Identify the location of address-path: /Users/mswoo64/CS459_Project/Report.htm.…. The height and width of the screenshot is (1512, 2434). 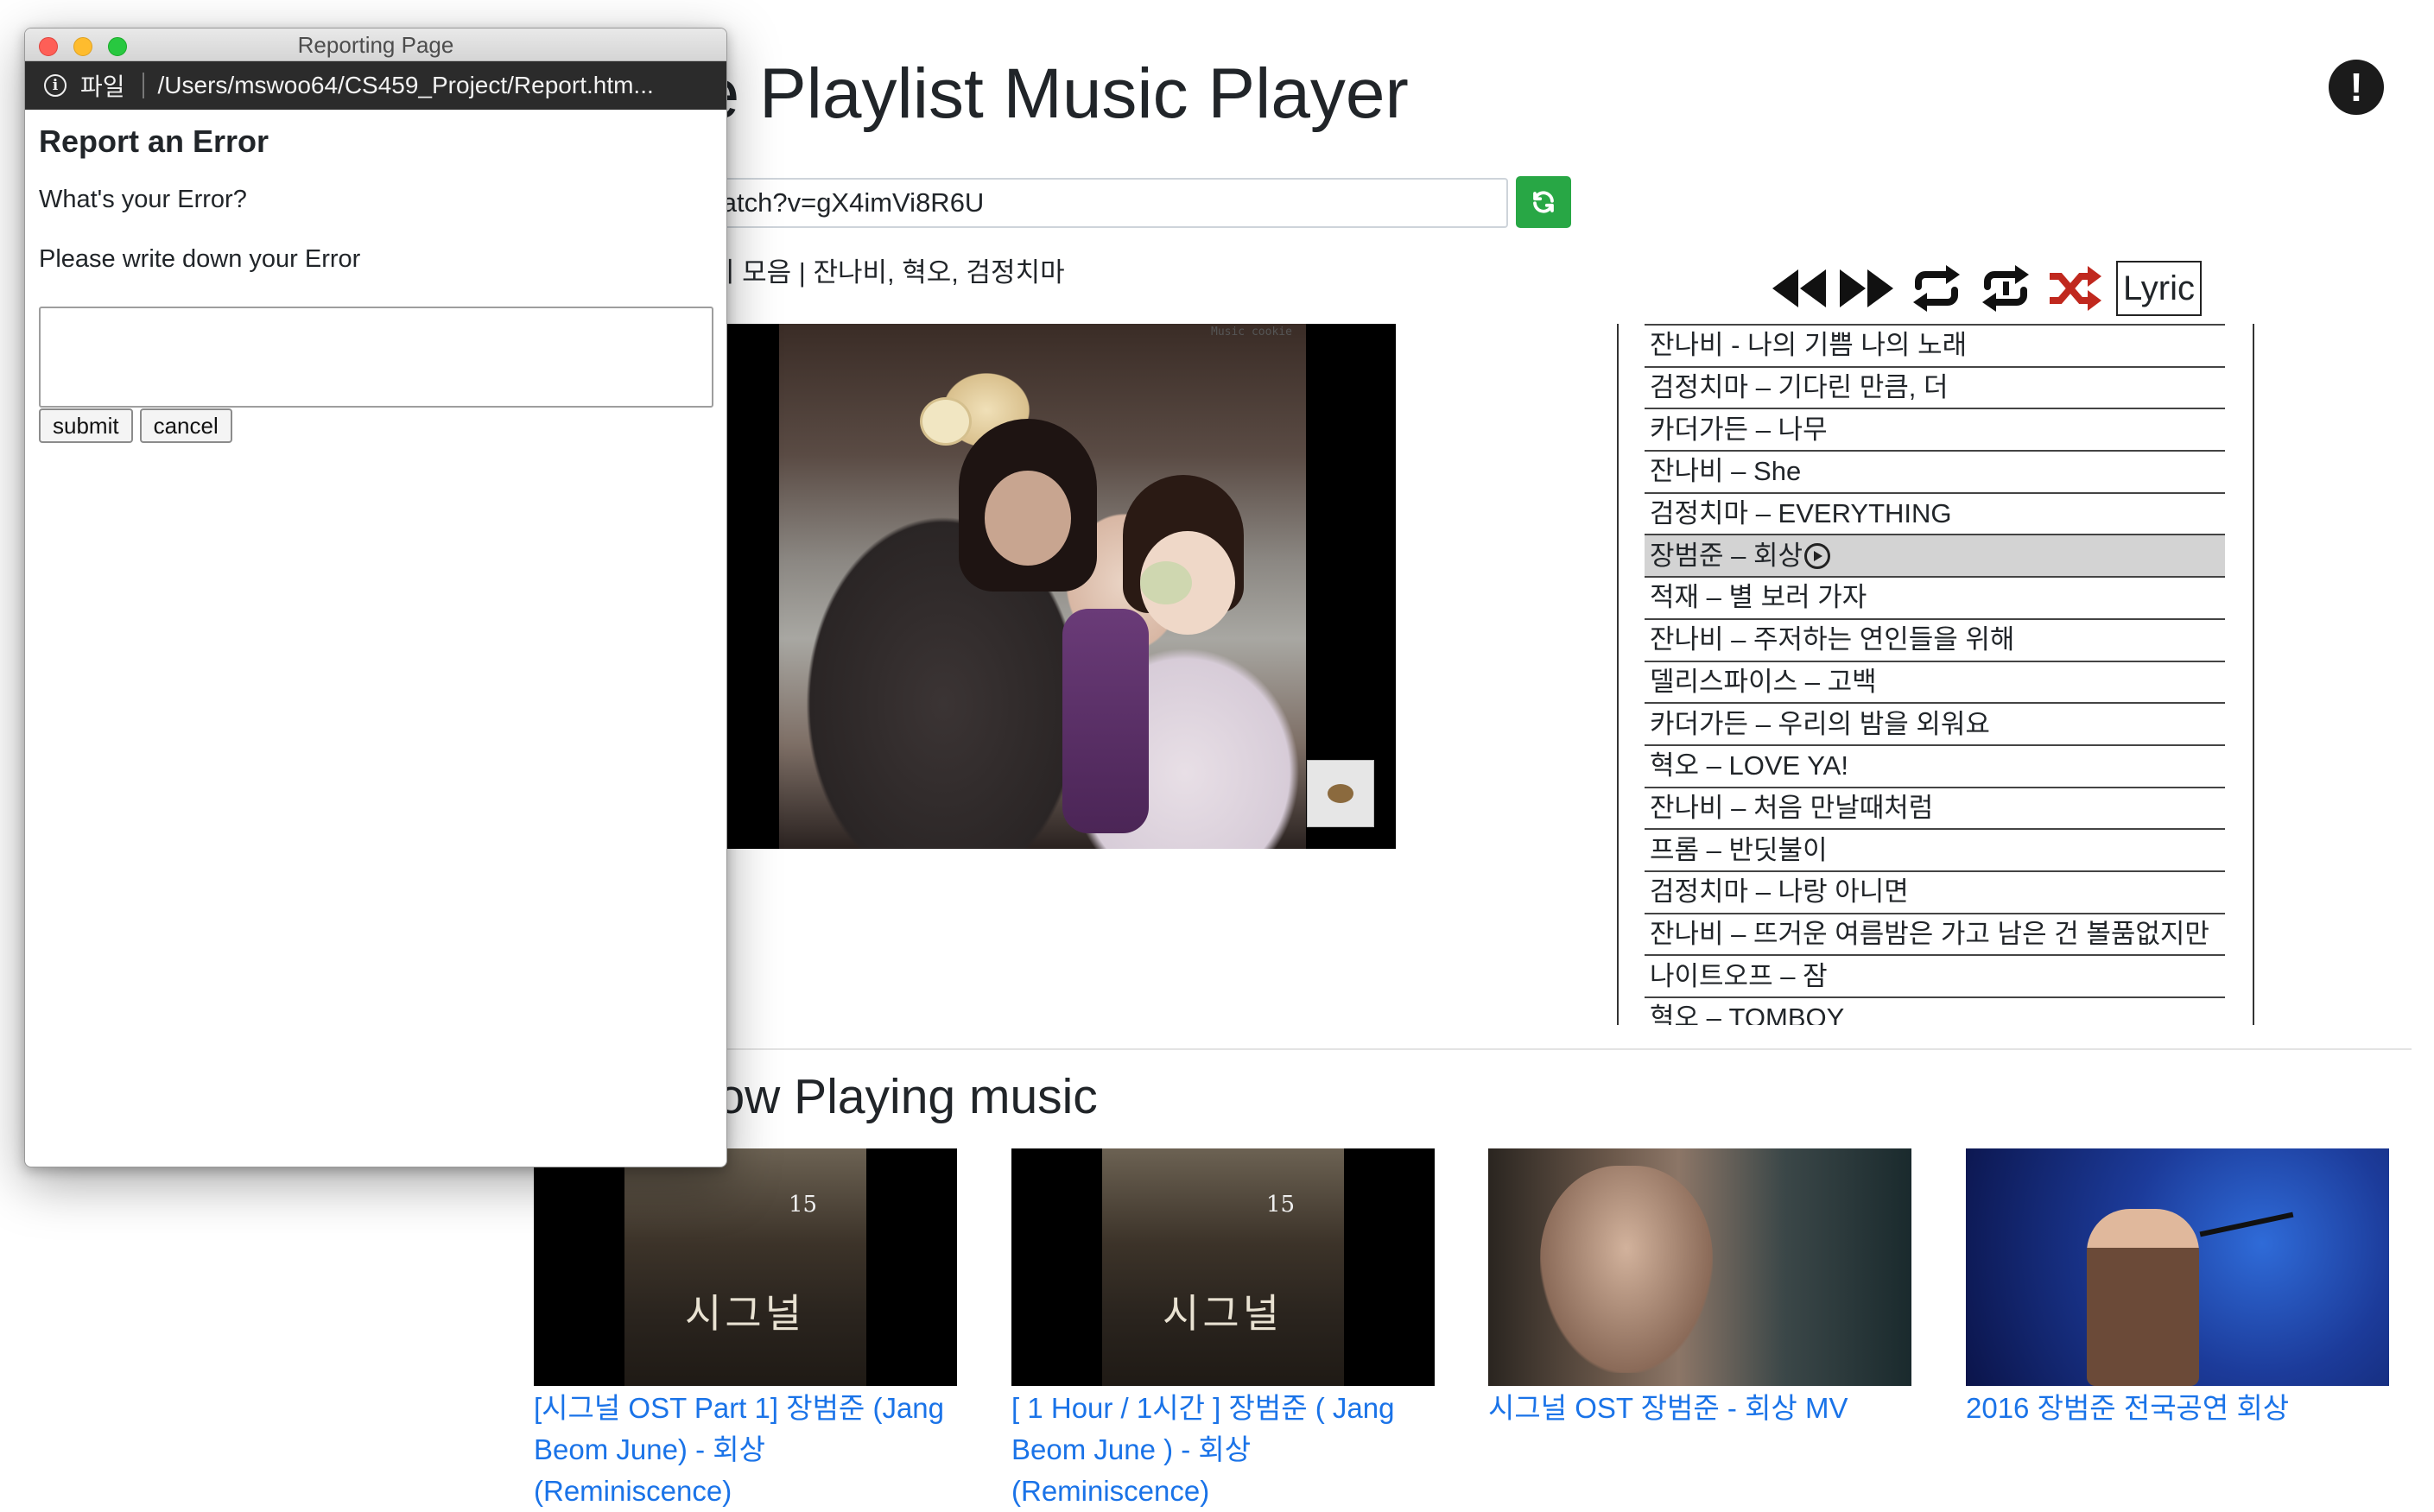
(406, 85).